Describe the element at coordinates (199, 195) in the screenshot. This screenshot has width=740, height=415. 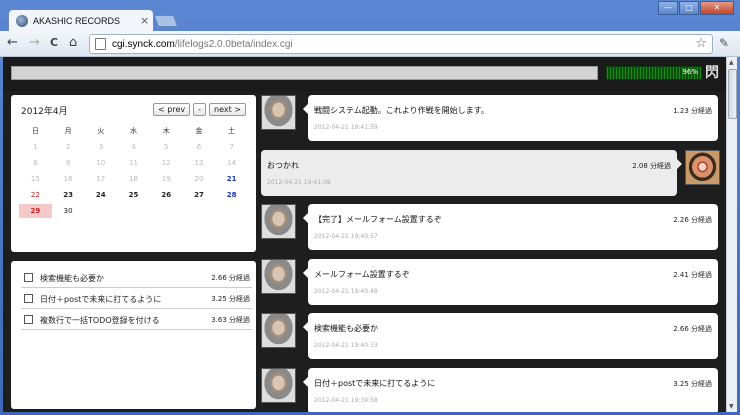
I see `calendar-day: 27` at that location.